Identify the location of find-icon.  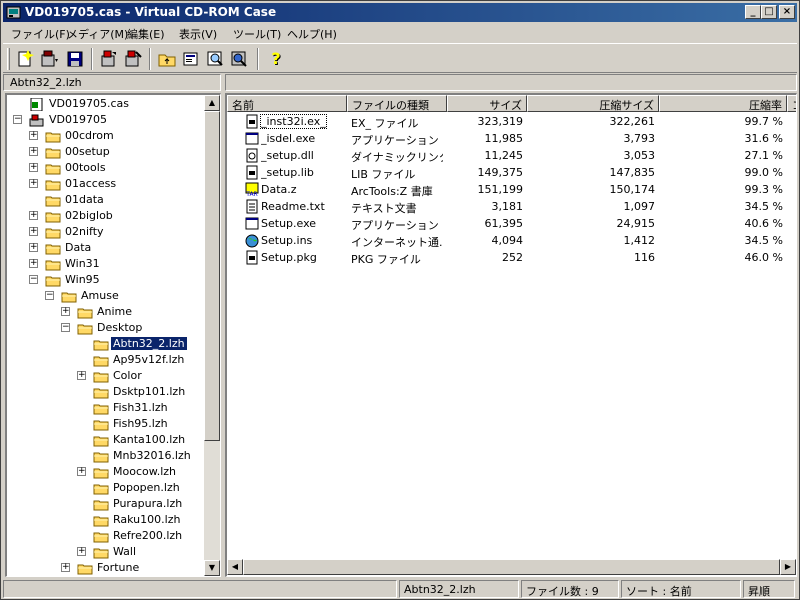
(239, 59).